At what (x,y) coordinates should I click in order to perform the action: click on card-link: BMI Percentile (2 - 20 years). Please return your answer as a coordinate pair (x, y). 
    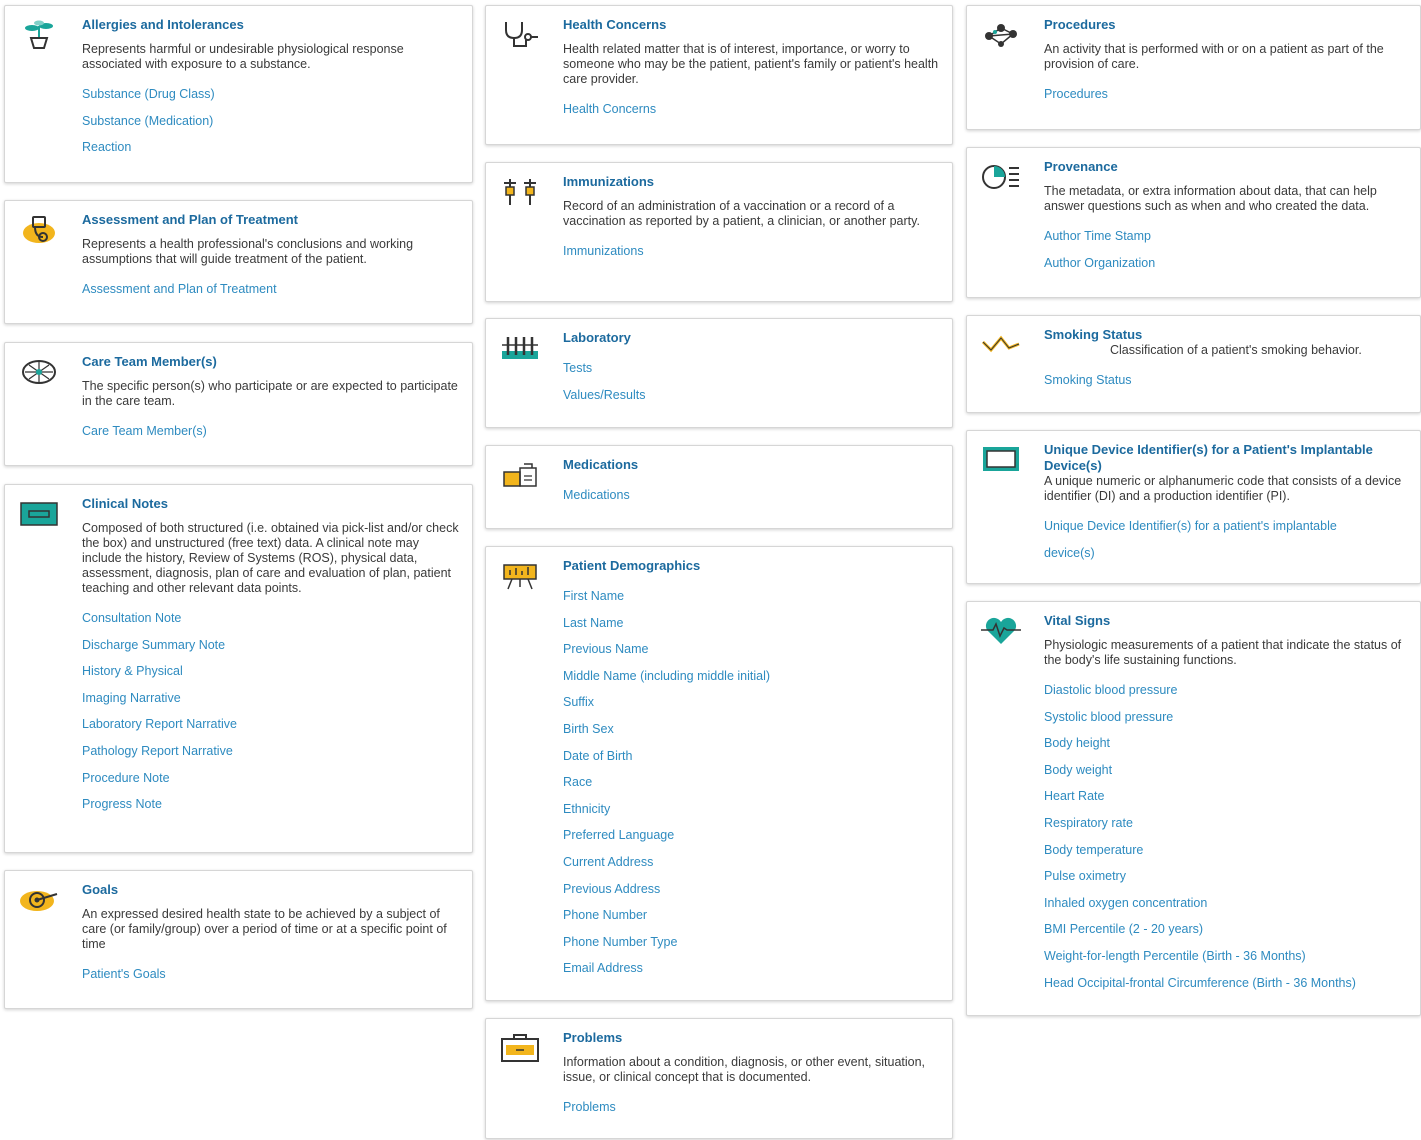
    Looking at the image, I should click on (1227, 929).